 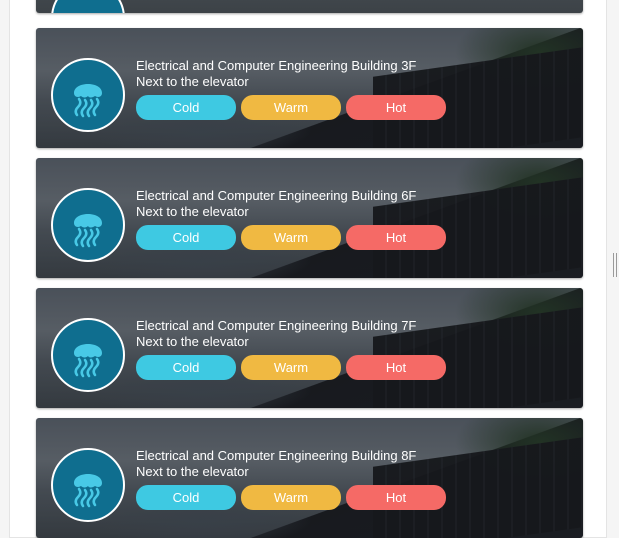 I want to click on station-card-partial, so click(x=309, y=6).